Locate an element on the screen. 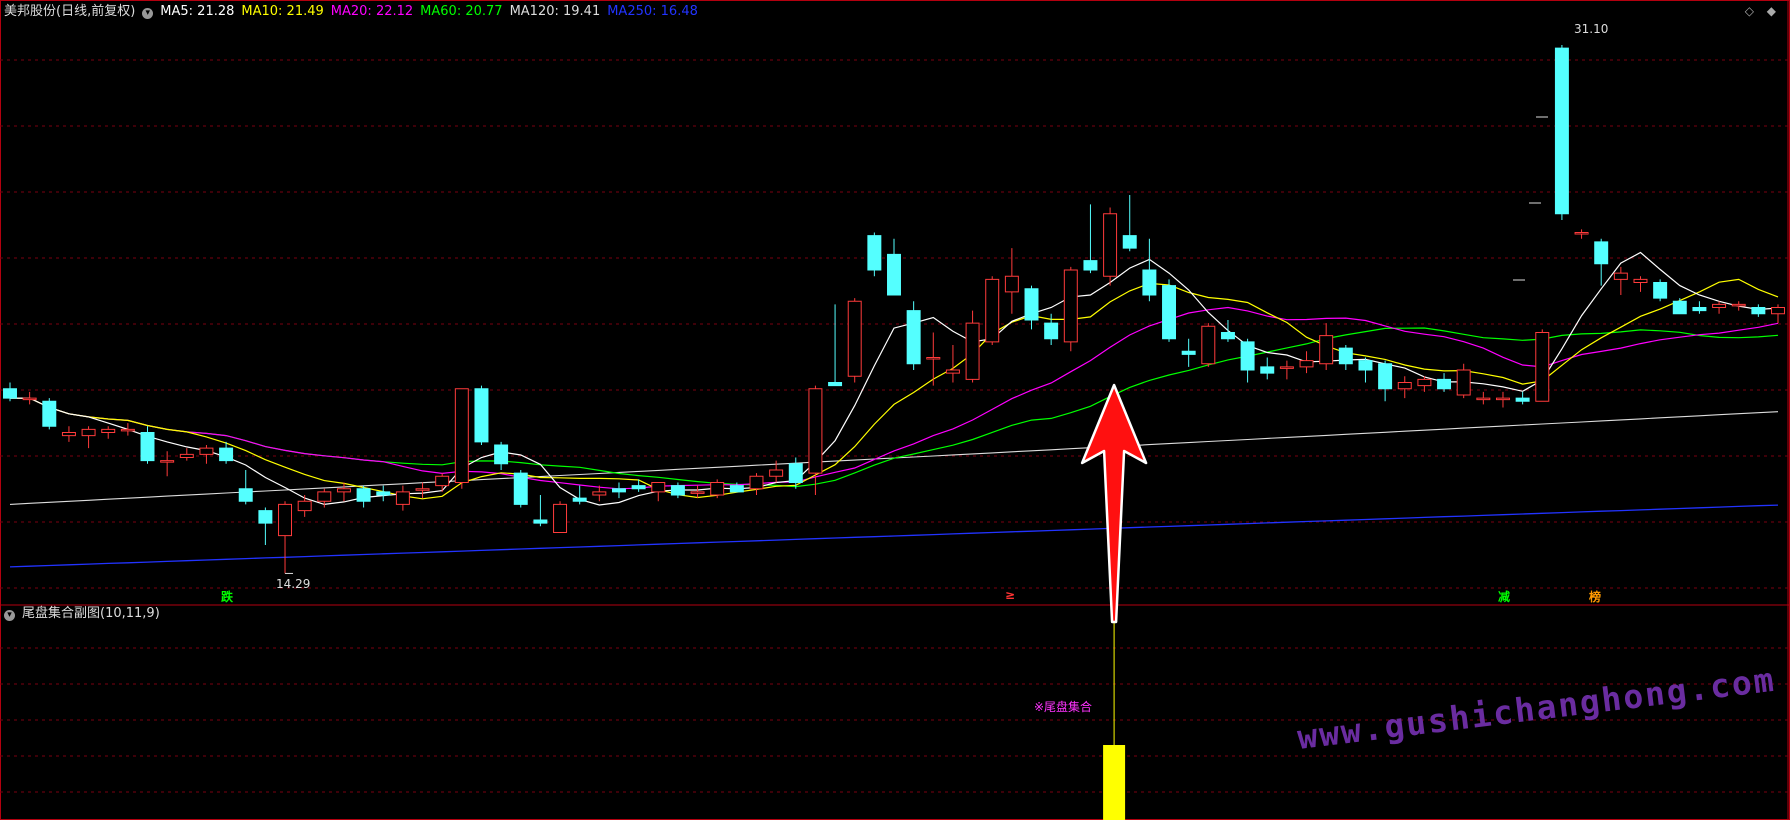 The image size is (1790, 820). signal-bar is located at coordinates (1114, 782).